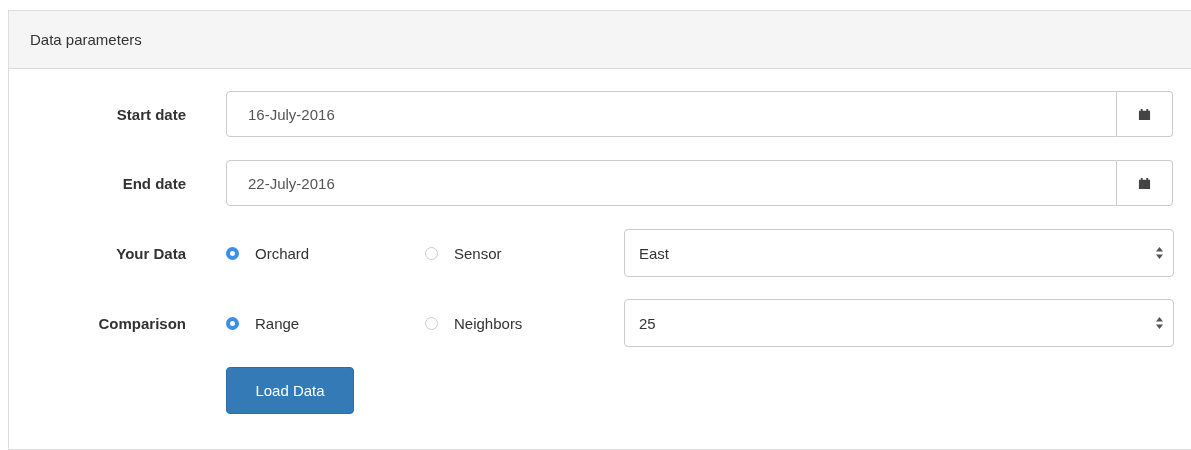 This screenshot has height=450, width=1191. Describe the element at coordinates (141, 323) in the screenshot. I see `field-label: Comparison` at that location.